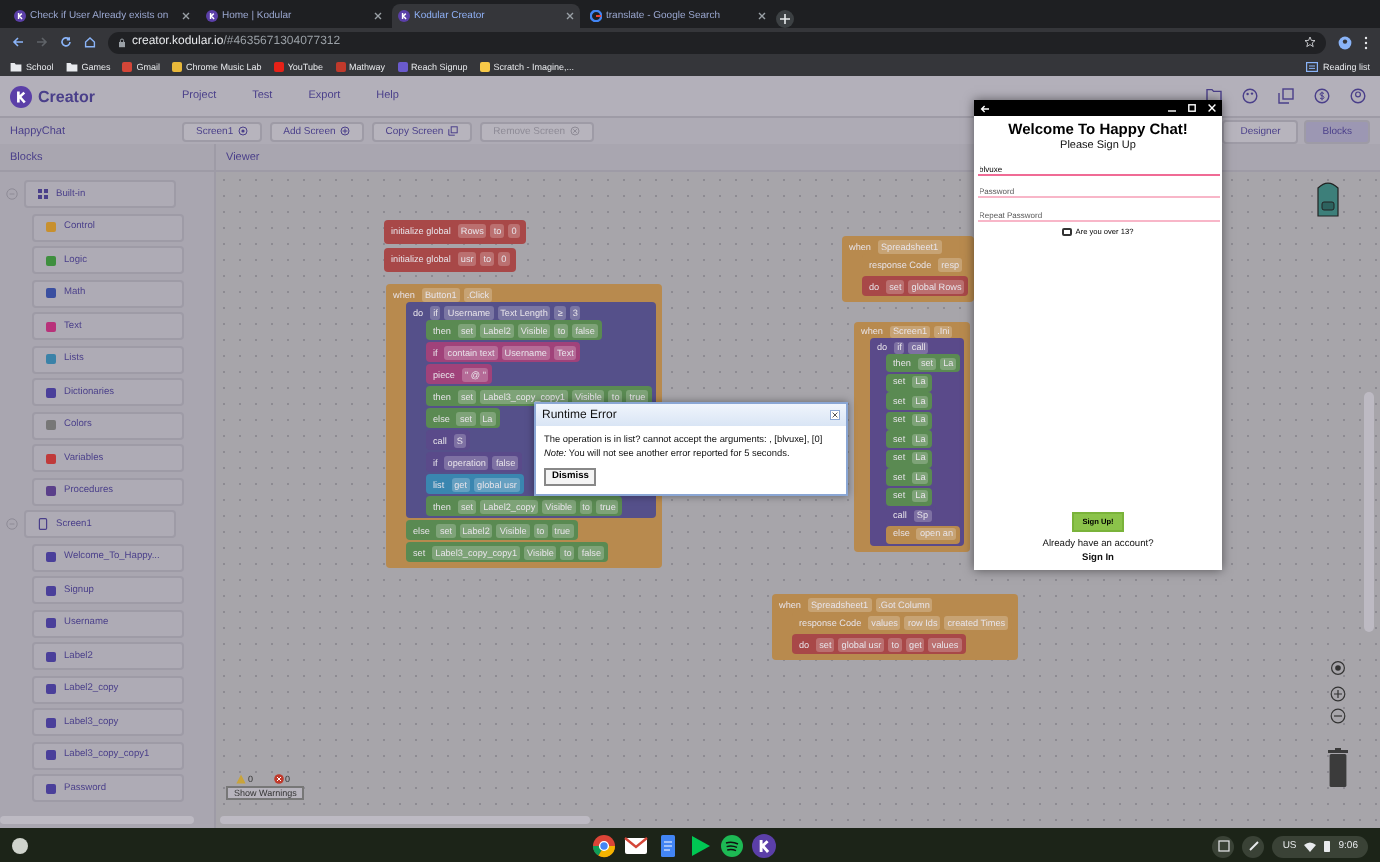 This screenshot has height=862, width=1380. I want to click on launcher-icon, so click(20, 846).